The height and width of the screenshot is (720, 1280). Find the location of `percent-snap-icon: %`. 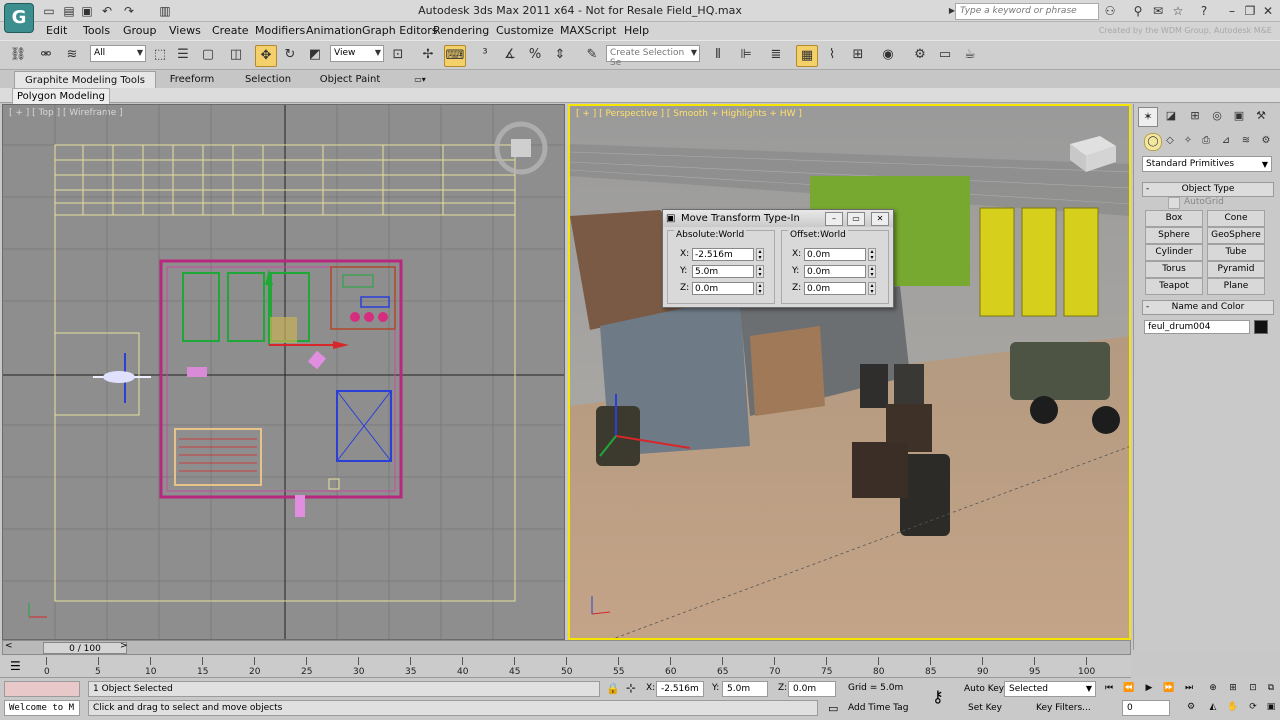

percent-snap-icon: % is located at coordinates (535, 55).